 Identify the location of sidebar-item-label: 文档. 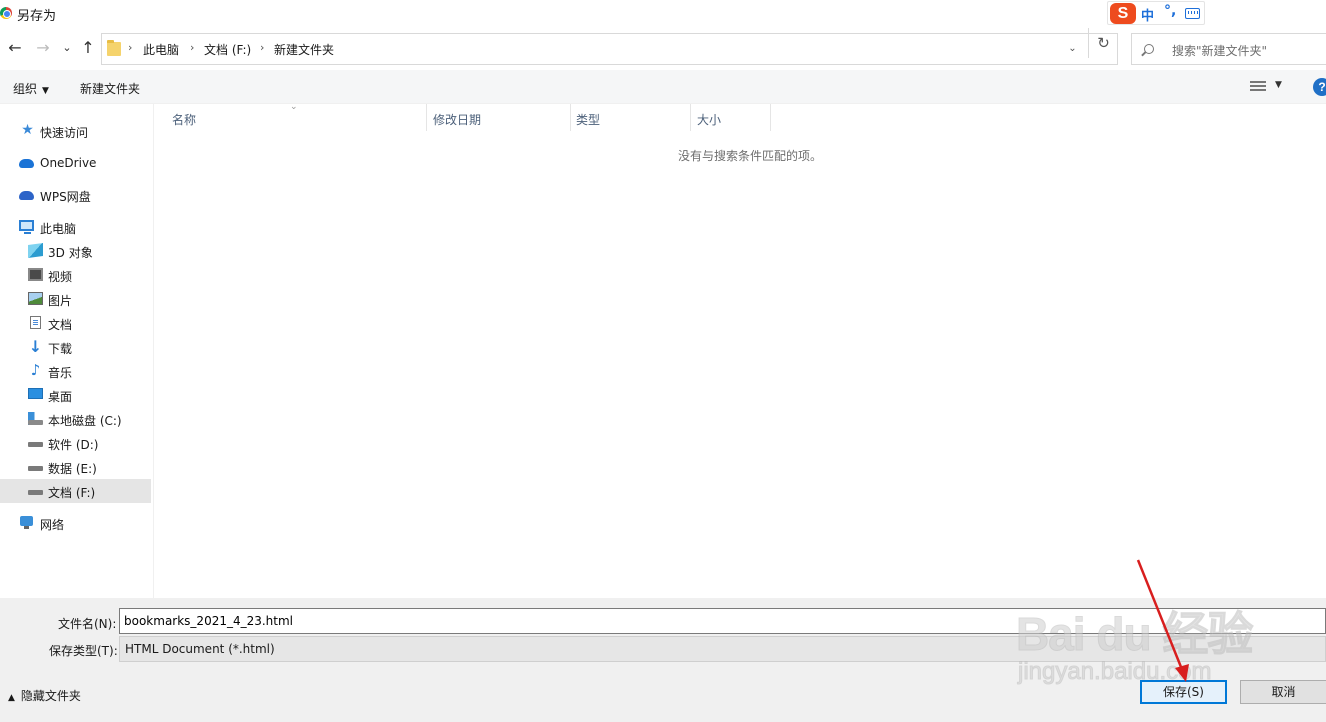
(60, 325).